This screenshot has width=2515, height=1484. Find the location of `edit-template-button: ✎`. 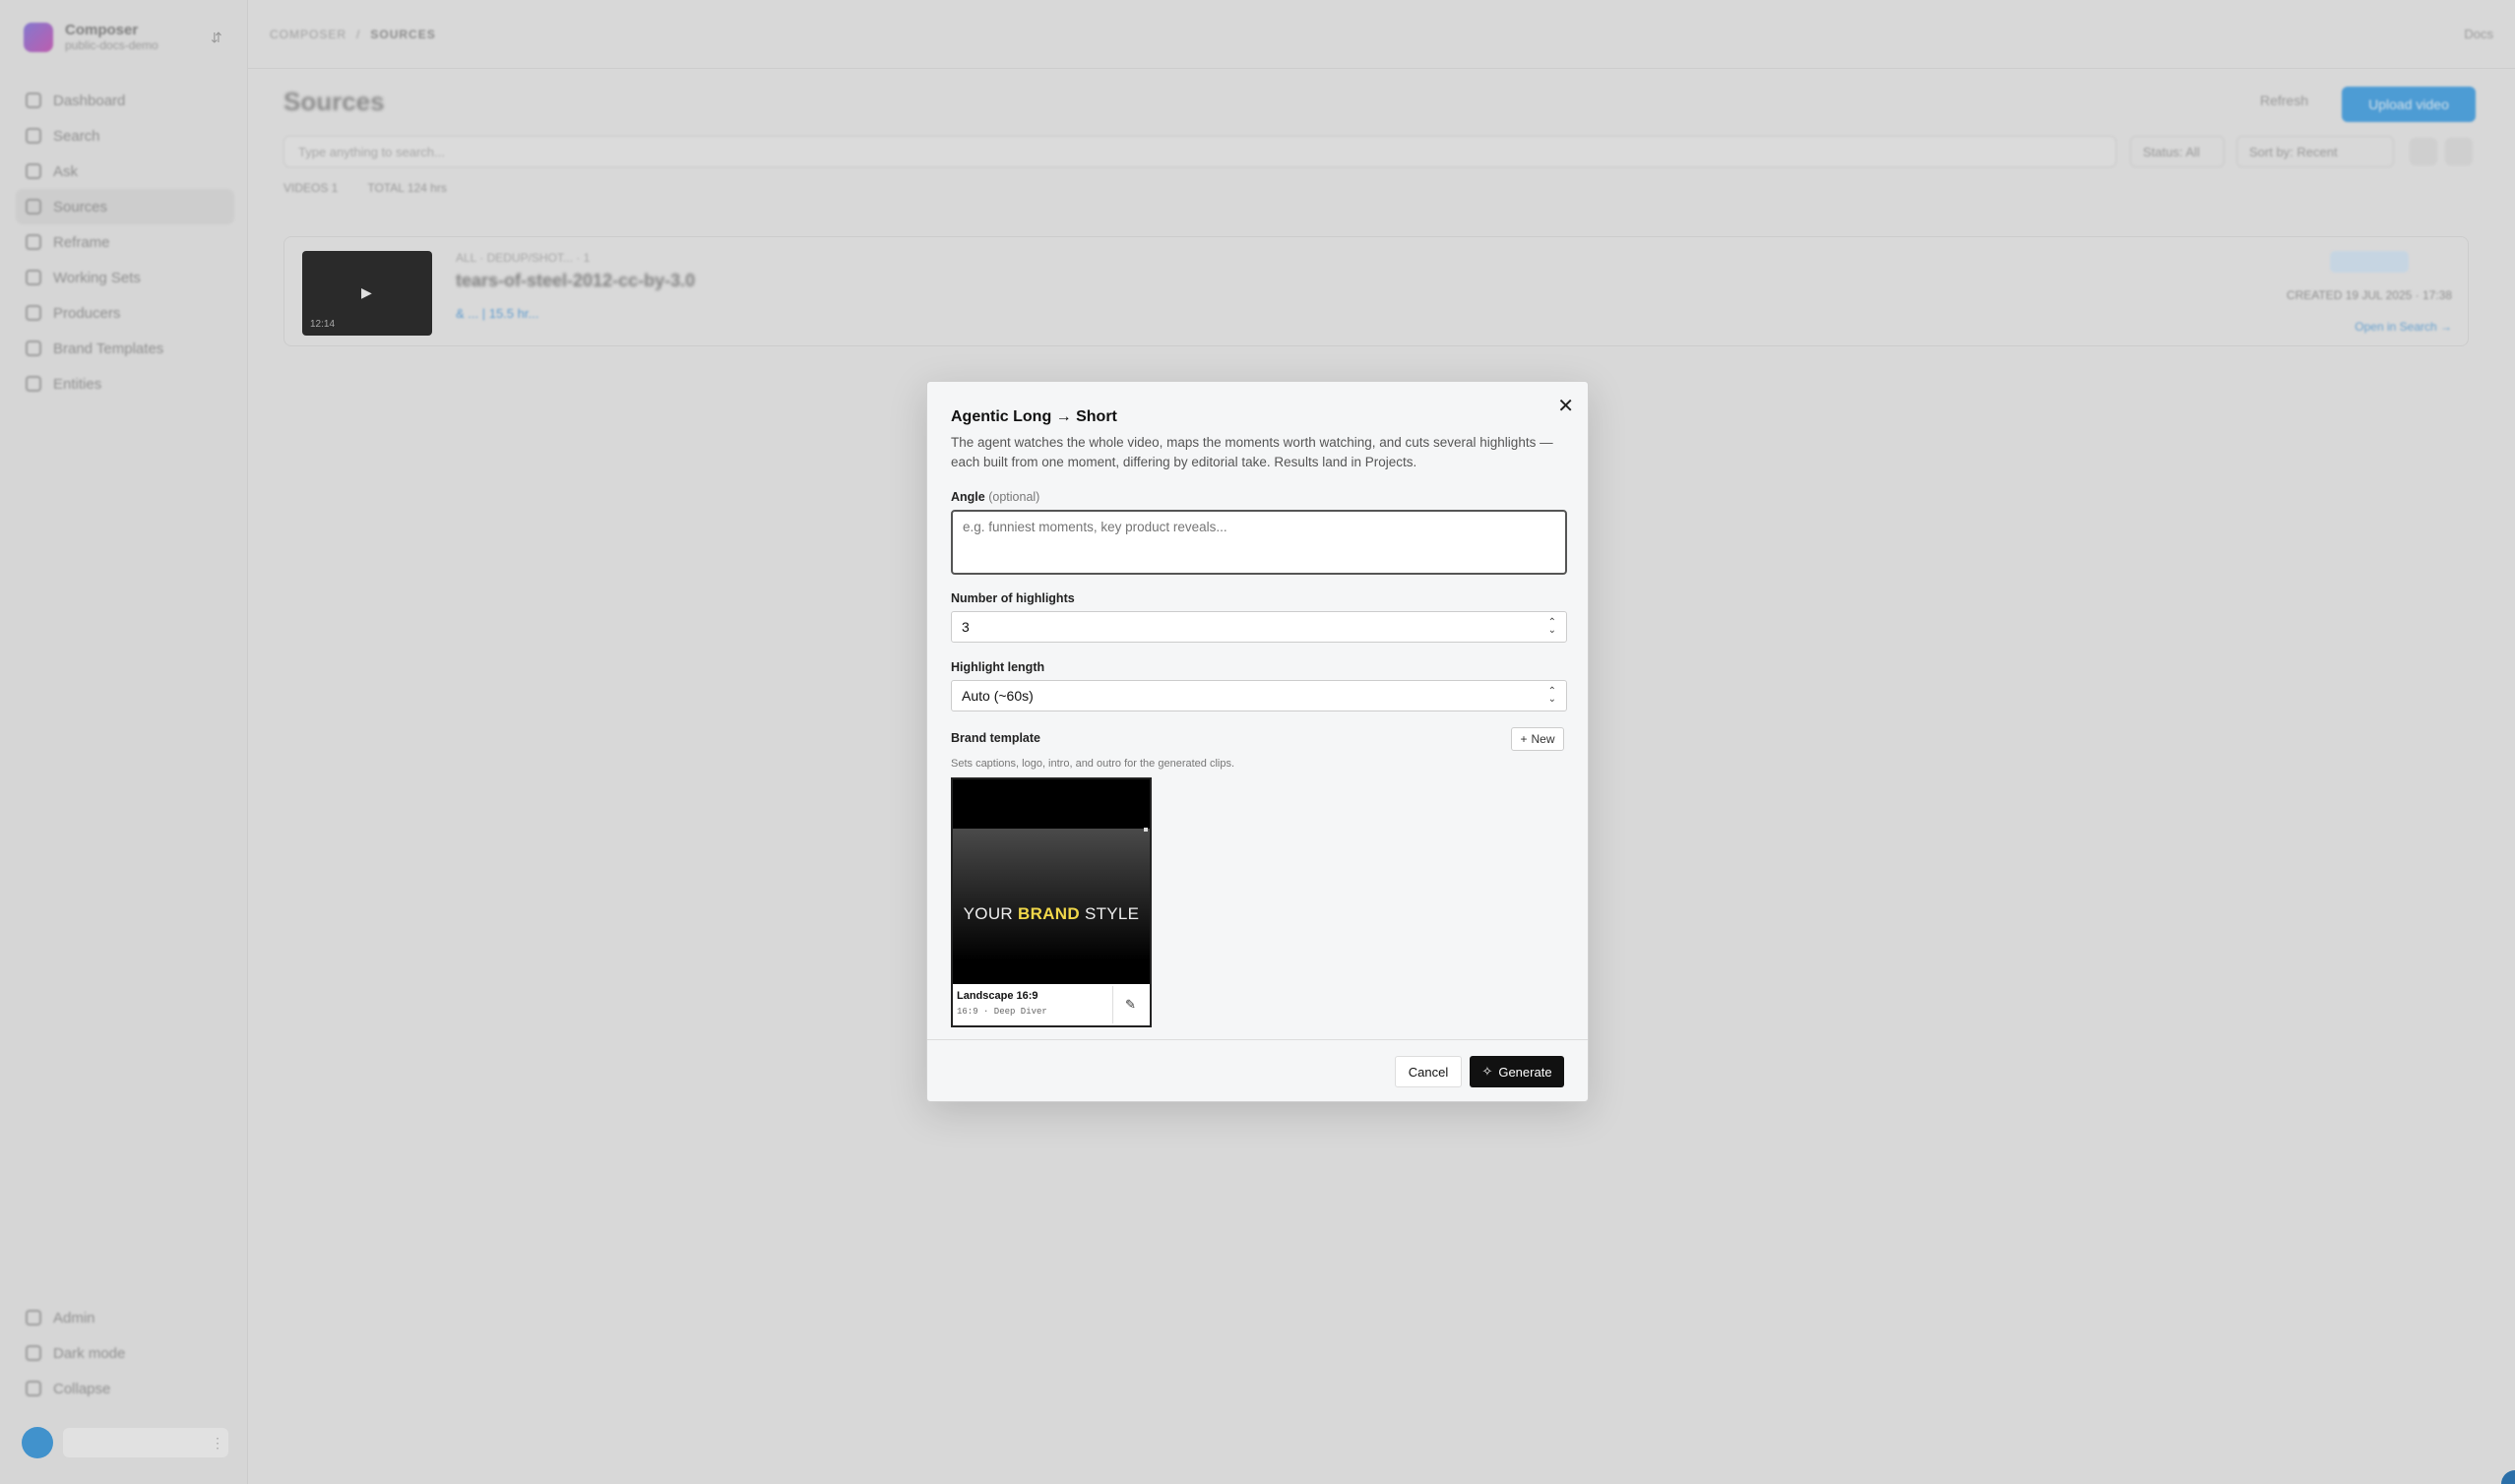

edit-template-button: ✎ is located at coordinates (1130, 1005).